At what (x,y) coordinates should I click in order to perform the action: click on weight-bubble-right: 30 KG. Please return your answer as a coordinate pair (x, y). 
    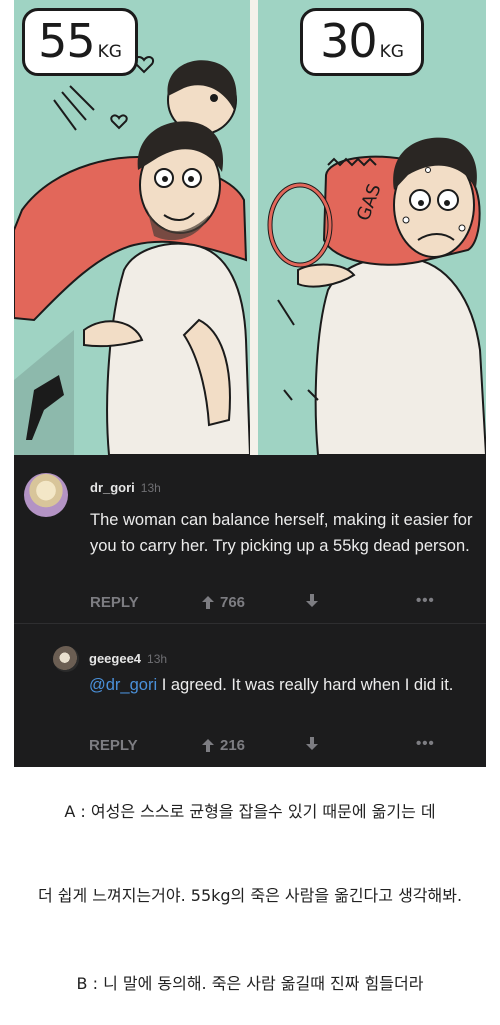
    Looking at the image, I should click on (362, 42).